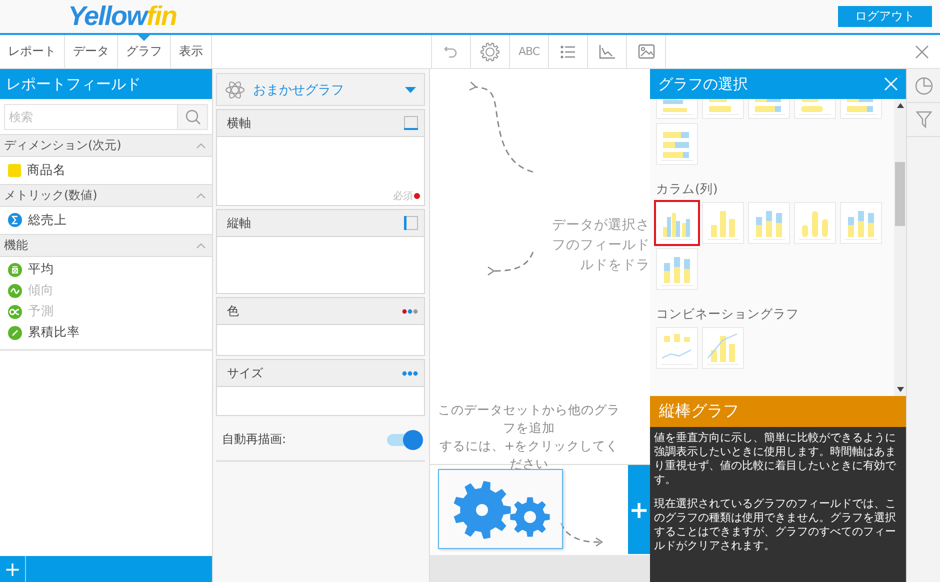 This screenshot has height=582, width=940. What do you see at coordinates (411, 223) in the screenshot?
I see `y-axis-icon` at bounding box center [411, 223].